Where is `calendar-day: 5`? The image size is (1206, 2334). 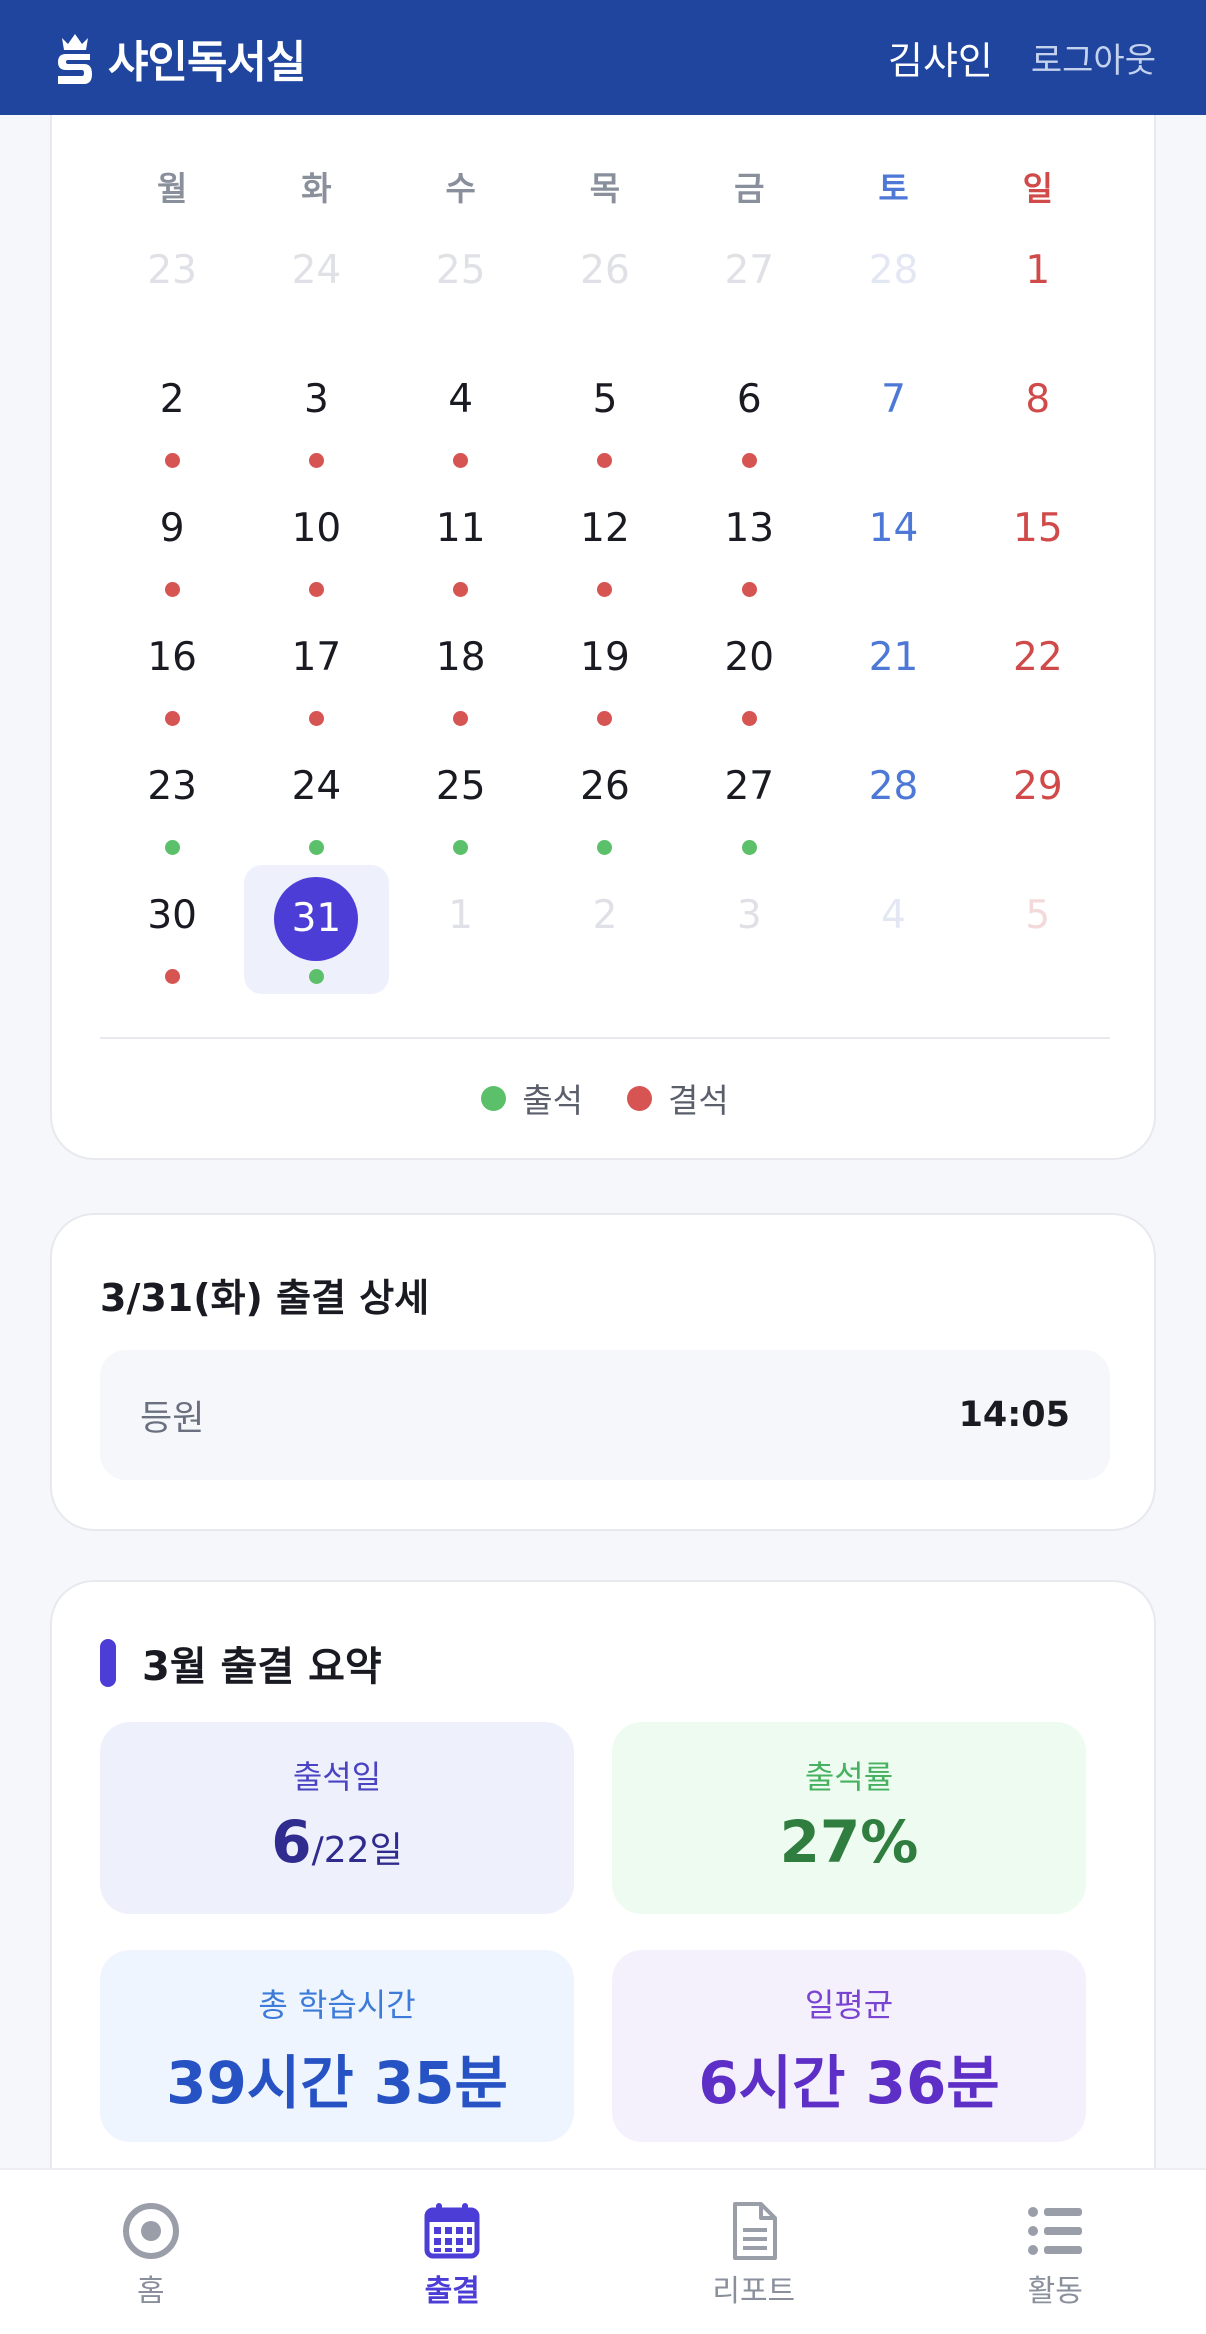 calendar-day: 5 is located at coordinates (605, 413).